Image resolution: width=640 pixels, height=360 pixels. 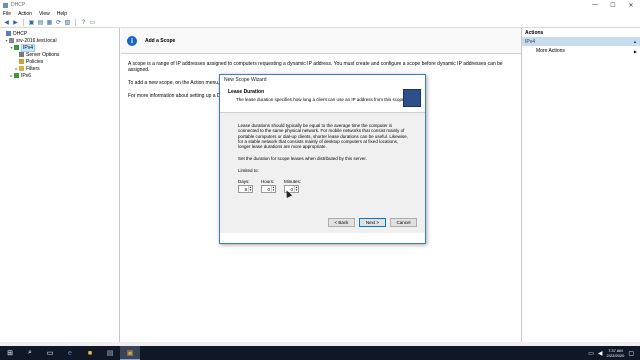 I want to click on tree-node-filters: ▸ Filters, so click(x=59, y=68).